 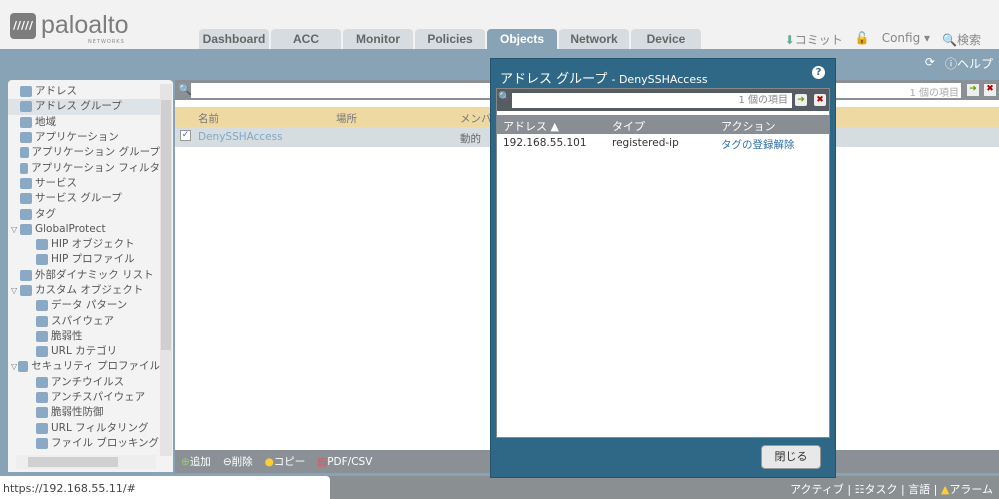 What do you see at coordinates (961, 39) in the screenshot?
I see `search-button: 🔍検索` at bounding box center [961, 39].